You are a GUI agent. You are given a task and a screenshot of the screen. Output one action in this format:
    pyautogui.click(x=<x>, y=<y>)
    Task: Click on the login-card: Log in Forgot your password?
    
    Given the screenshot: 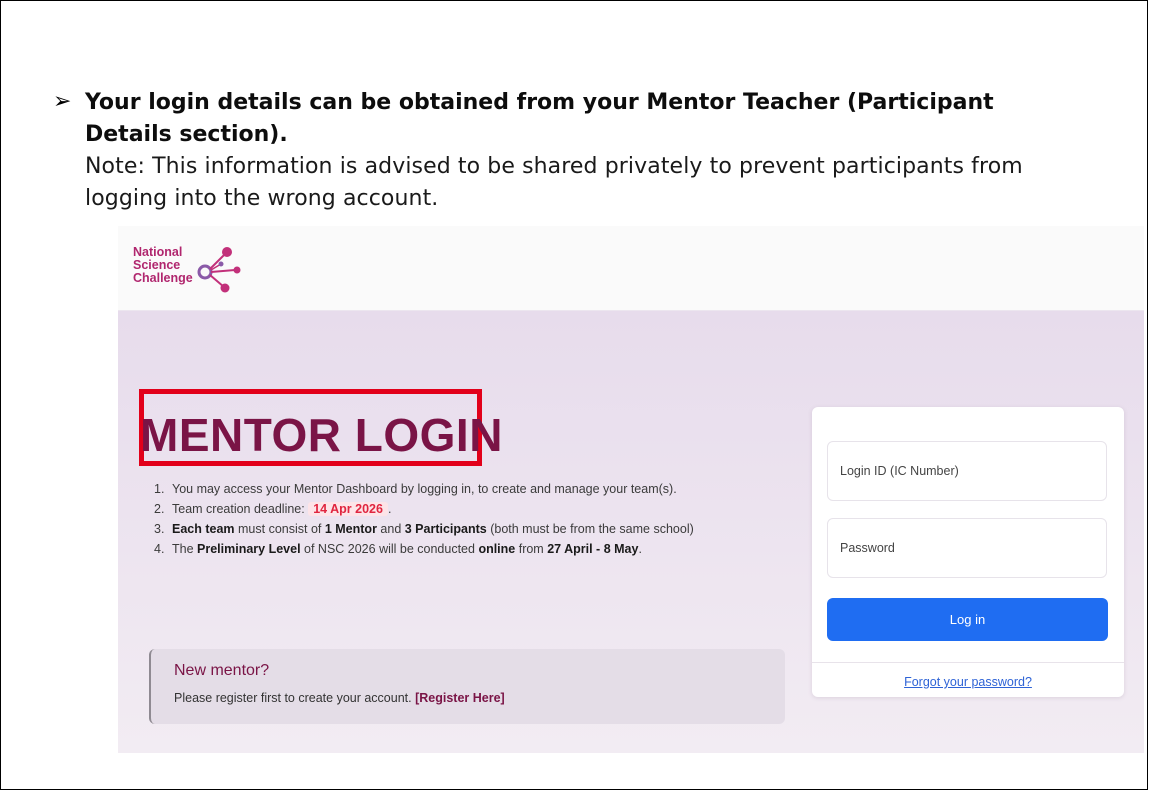 What is the action you would take?
    pyautogui.click(x=968, y=552)
    